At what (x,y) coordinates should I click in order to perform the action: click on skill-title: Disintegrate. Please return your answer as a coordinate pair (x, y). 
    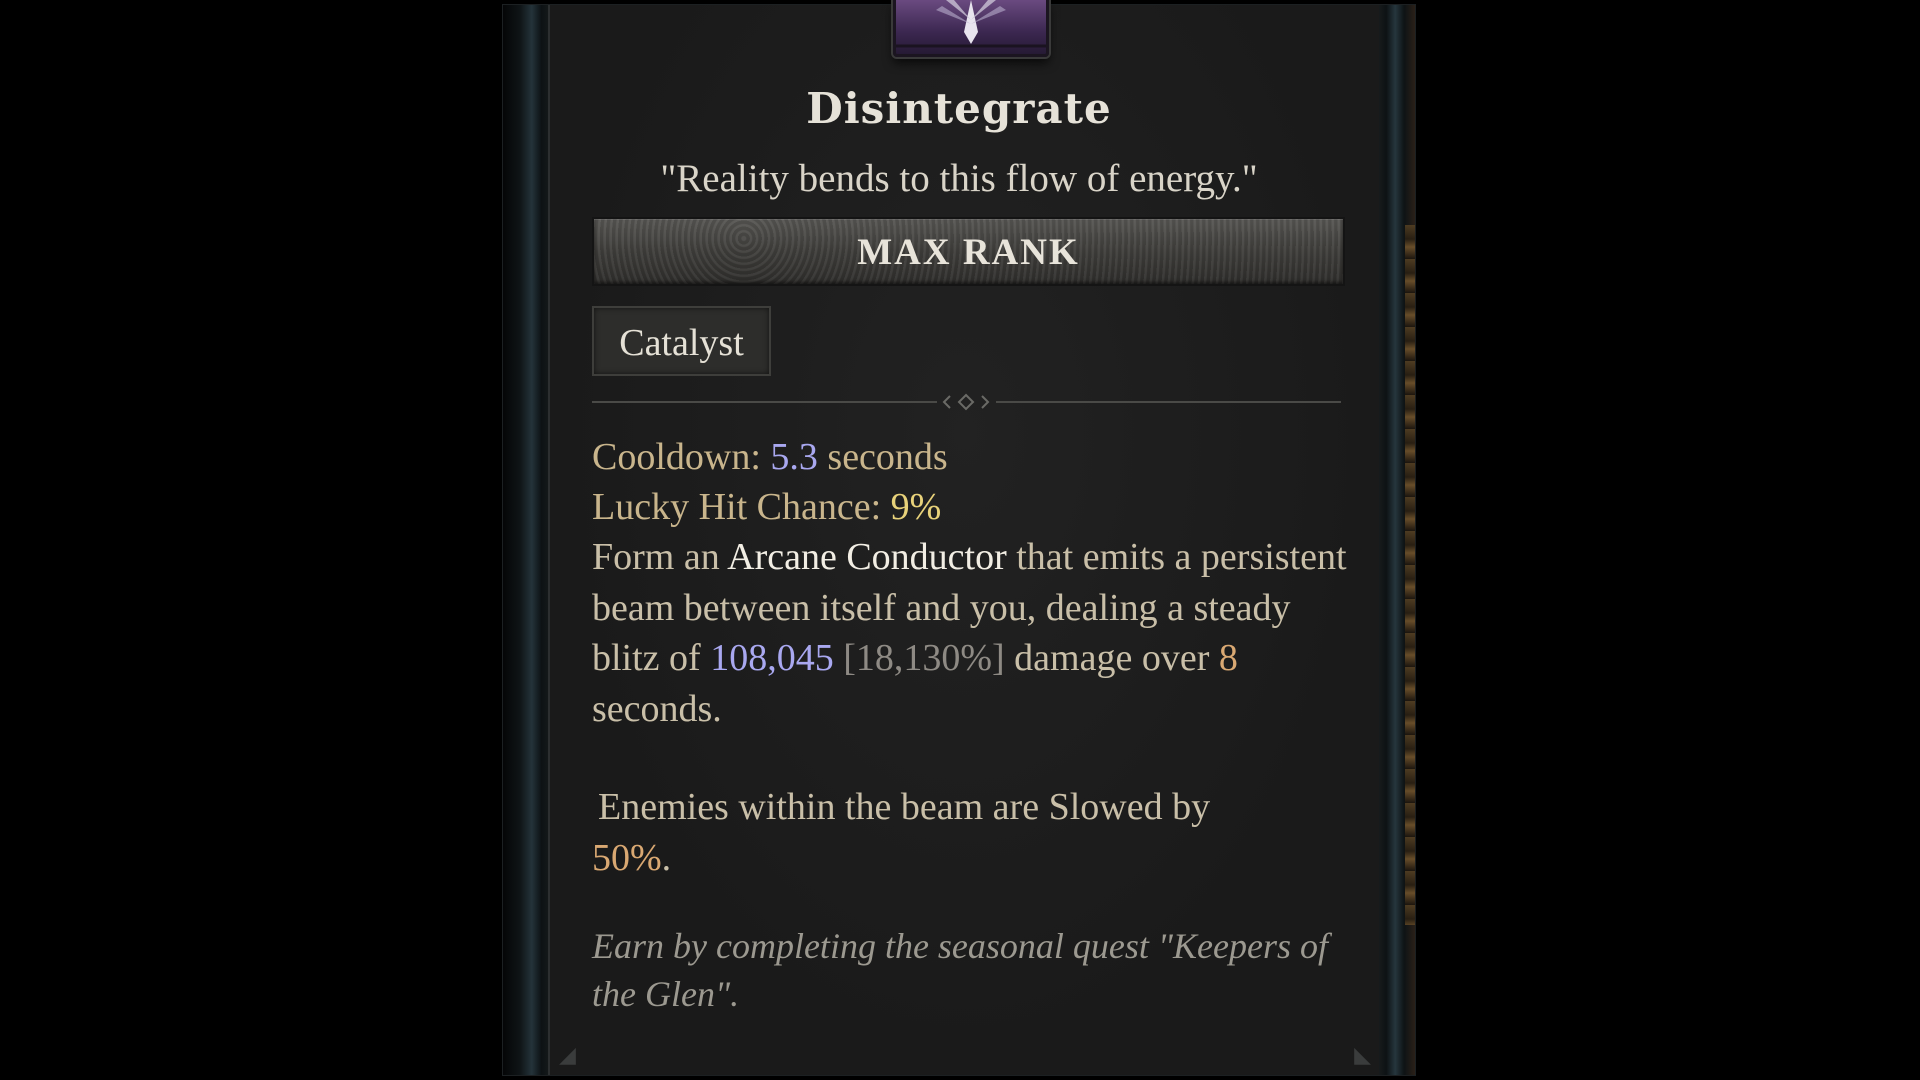
    Looking at the image, I should click on (959, 108).